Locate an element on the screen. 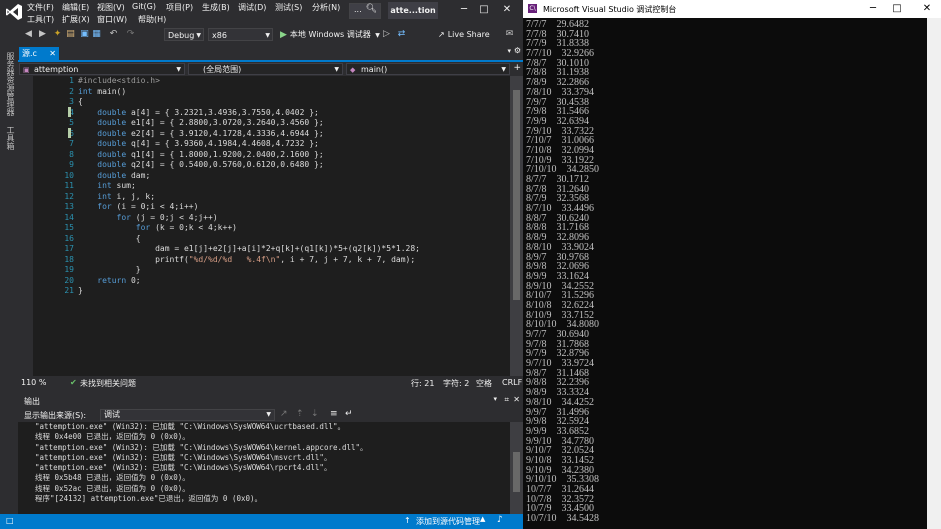  function-dropdown: ◆ main() ▼ is located at coordinates (428, 69).